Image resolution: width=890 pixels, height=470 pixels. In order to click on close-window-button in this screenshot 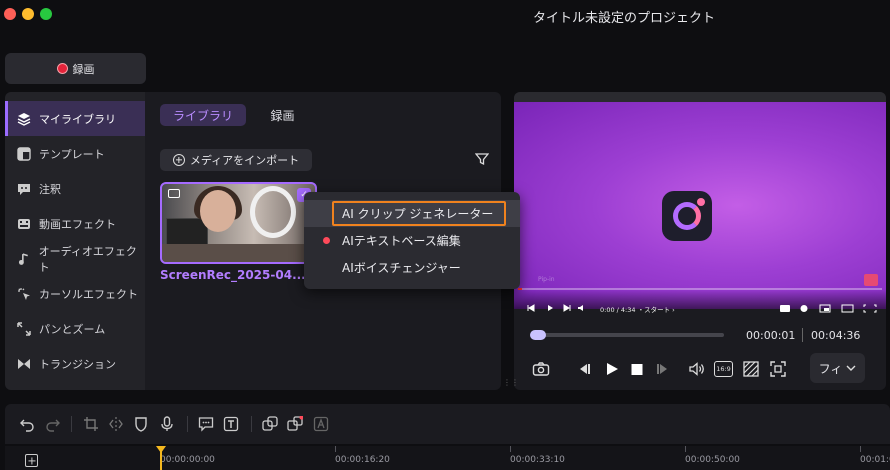, I will do `click(10, 14)`.